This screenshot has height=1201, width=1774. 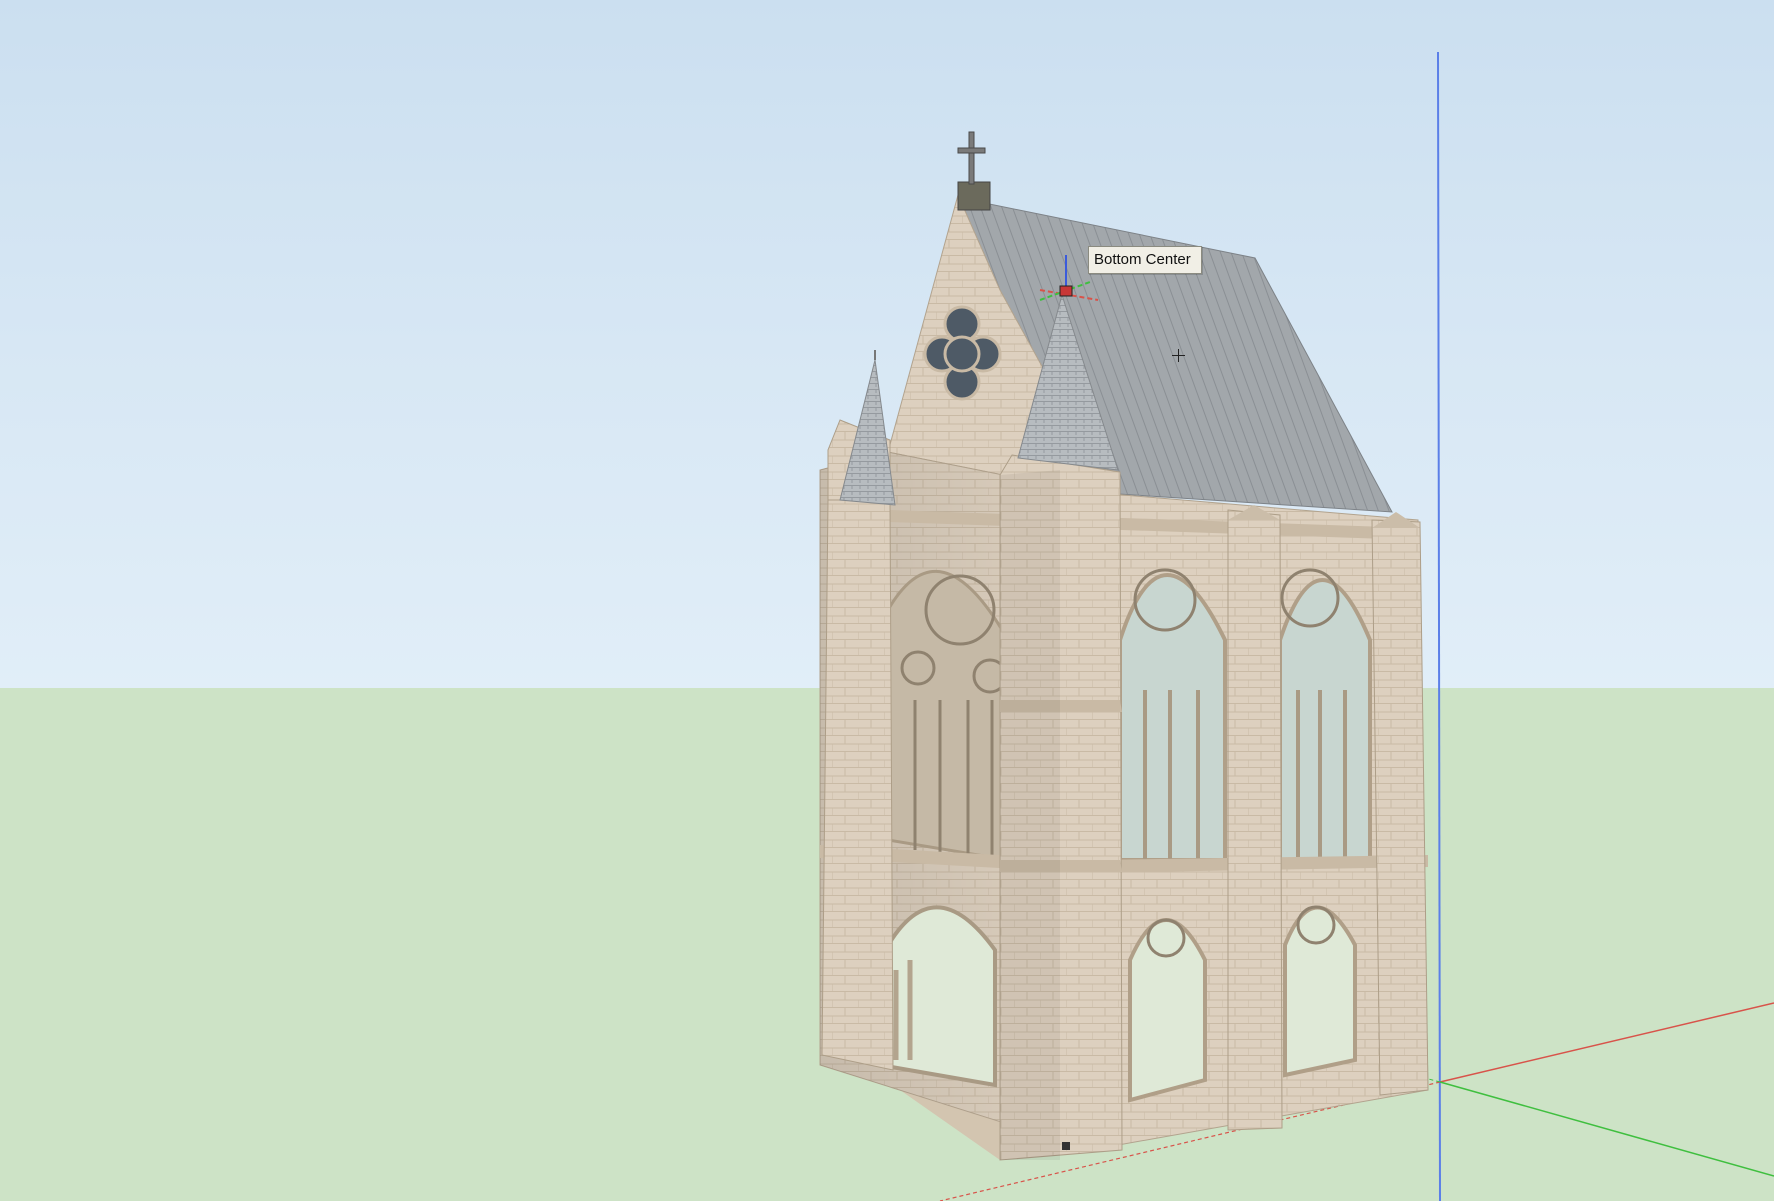 I want to click on green-axis, so click(x=1606, y=1129).